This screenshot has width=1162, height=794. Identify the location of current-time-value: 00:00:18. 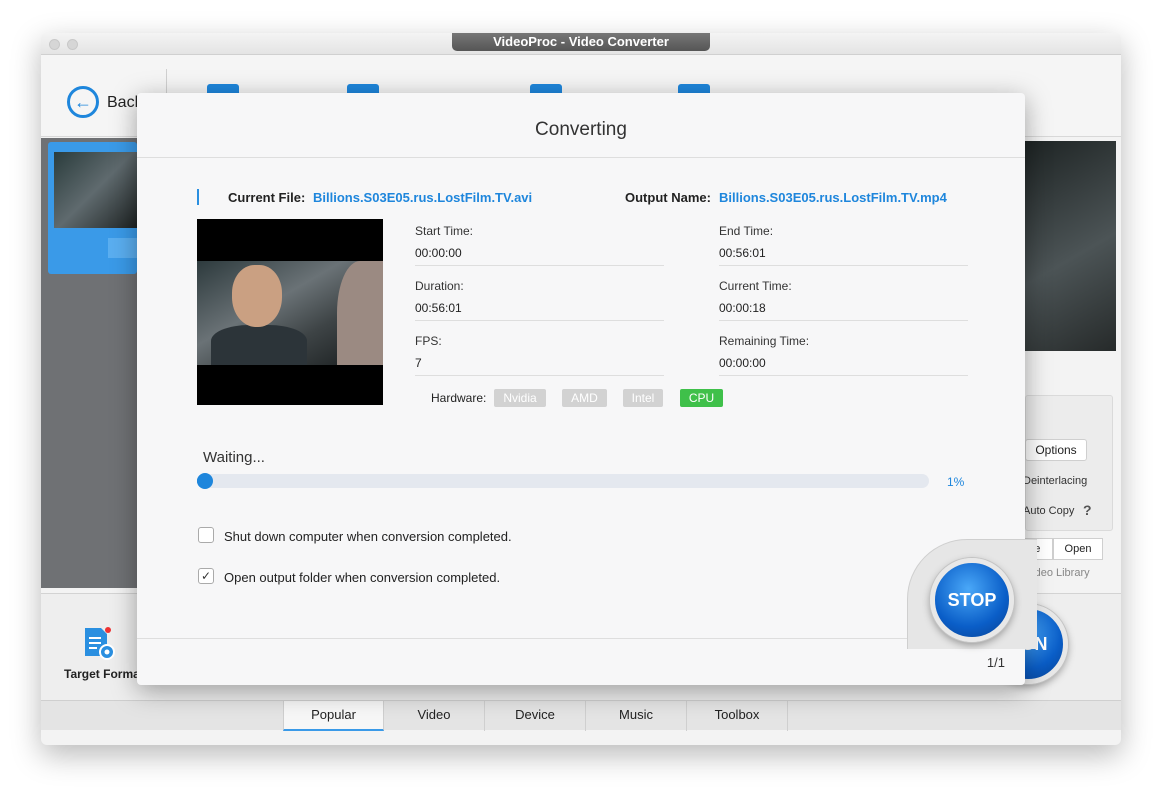
(742, 308).